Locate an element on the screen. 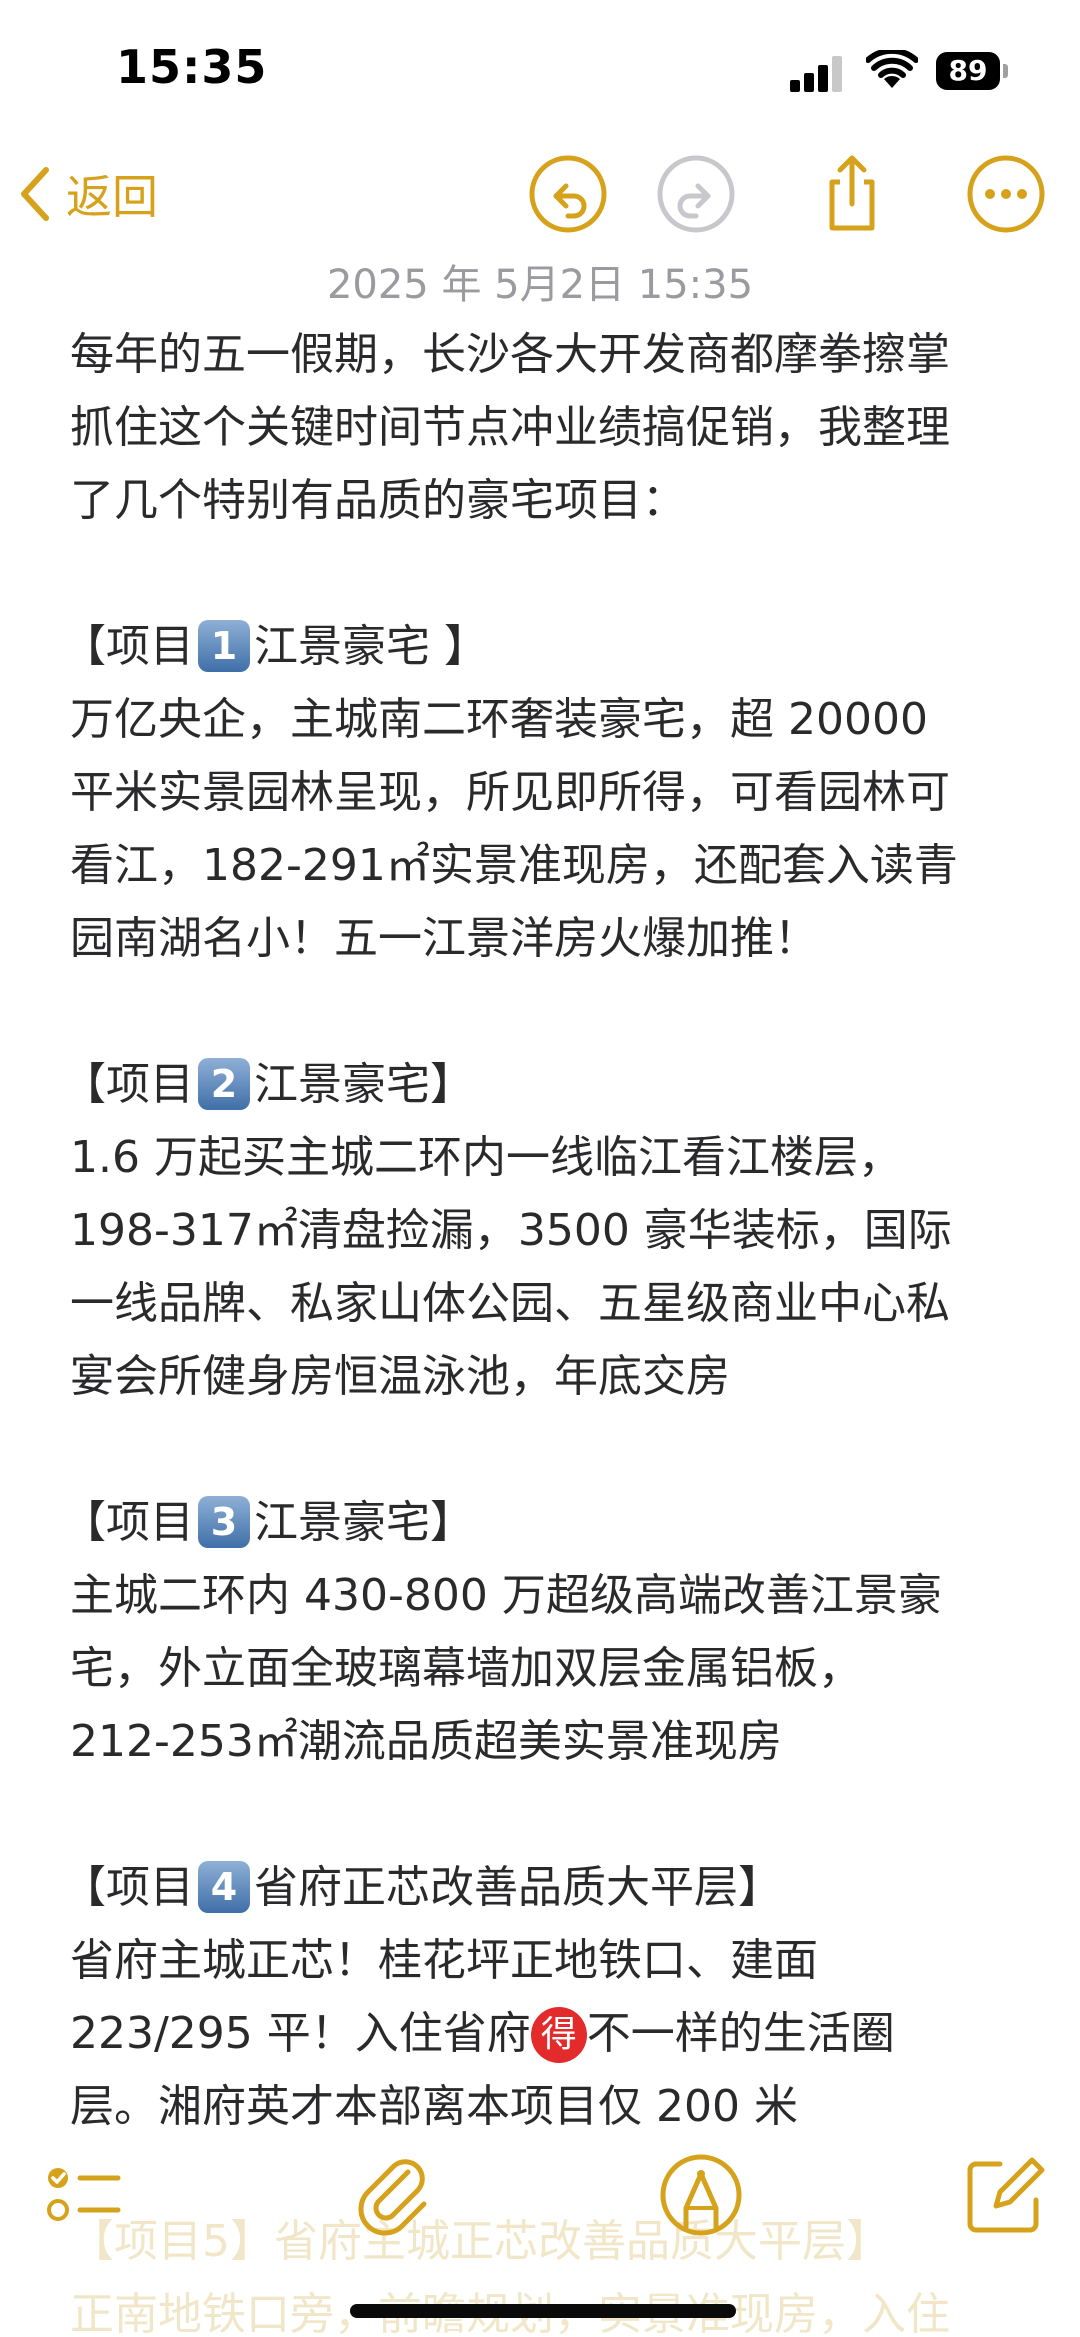  battery-icon: 89 is located at coordinates (973, 71).